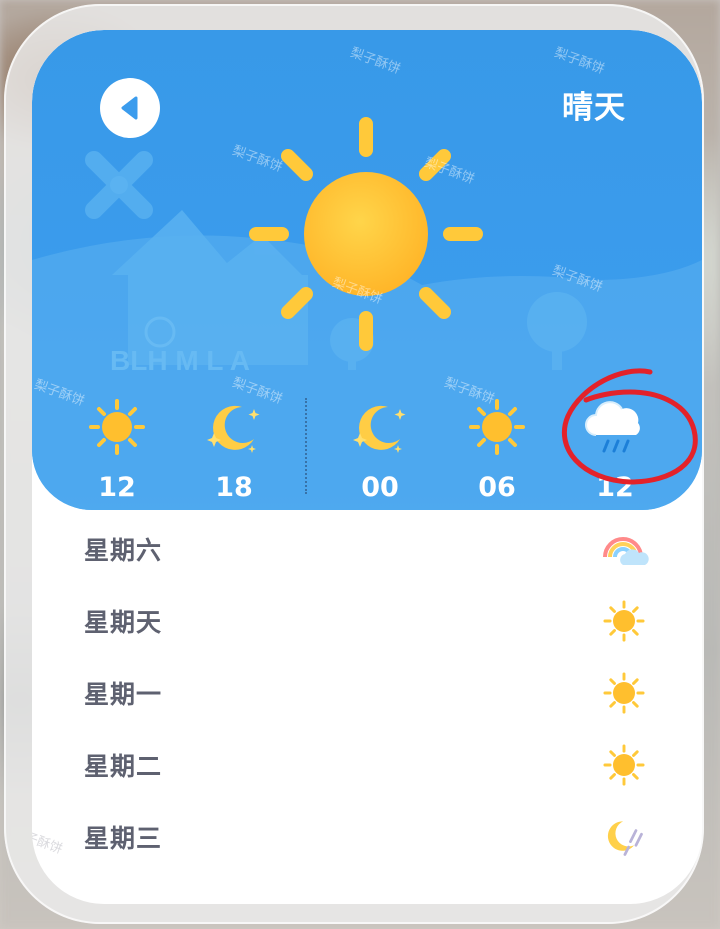 The width and height of the screenshot is (720, 929). Describe the element at coordinates (629, 426) in the screenshot. I see `highlight-circle` at that location.